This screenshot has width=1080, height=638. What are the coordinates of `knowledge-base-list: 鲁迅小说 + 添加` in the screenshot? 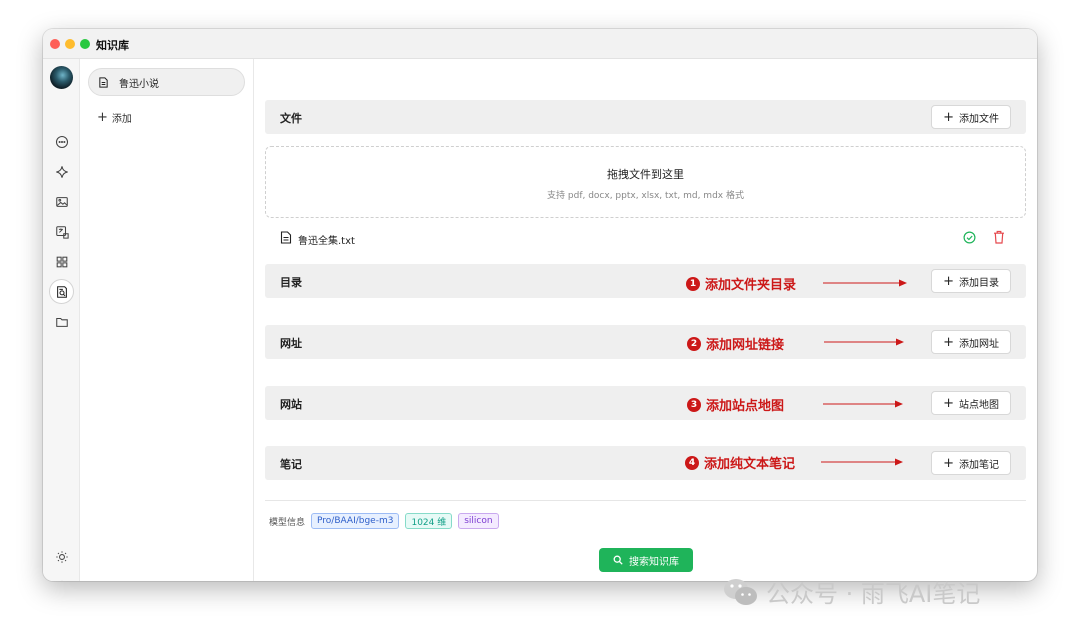 It's located at (167, 320).